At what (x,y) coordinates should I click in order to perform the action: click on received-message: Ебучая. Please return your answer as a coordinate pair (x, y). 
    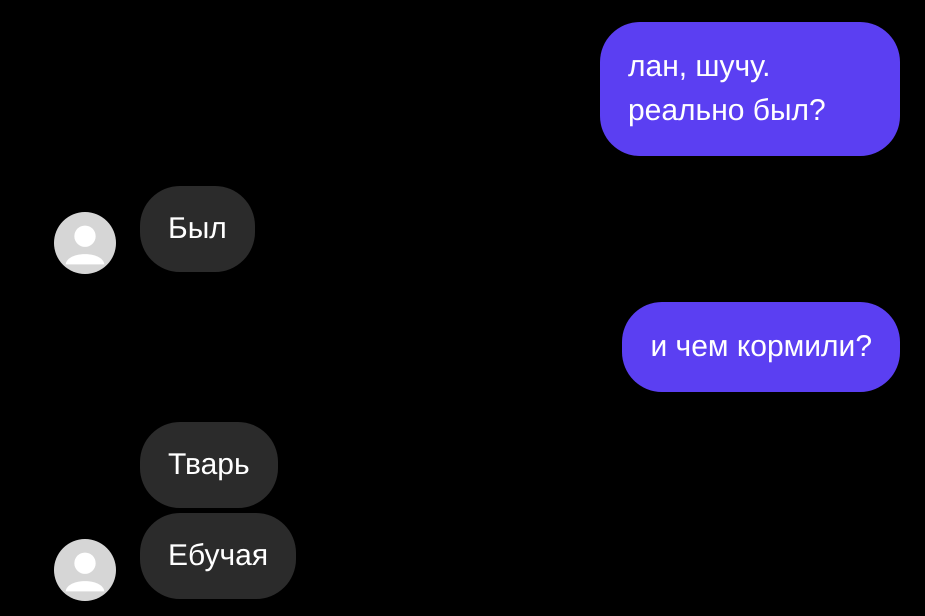
    Looking at the image, I should click on (218, 556).